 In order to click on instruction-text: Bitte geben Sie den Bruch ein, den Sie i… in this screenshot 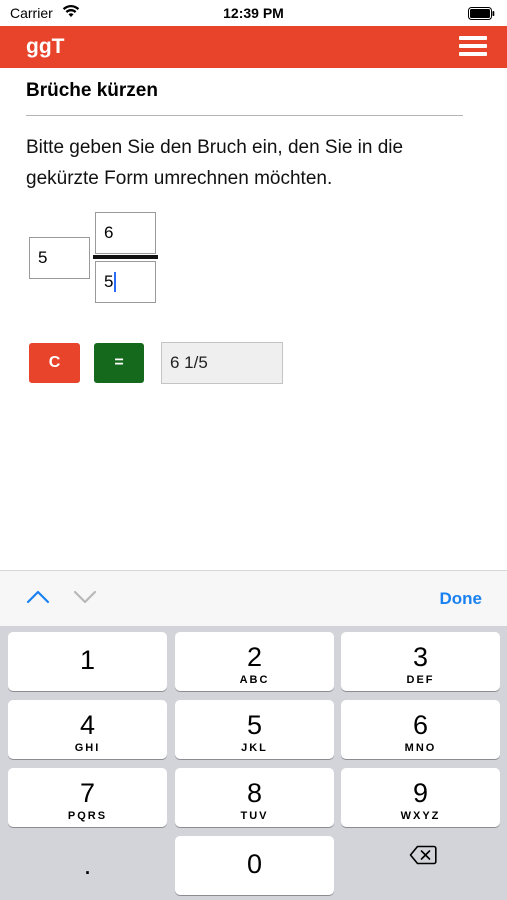, I will do `click(215, 163)`.